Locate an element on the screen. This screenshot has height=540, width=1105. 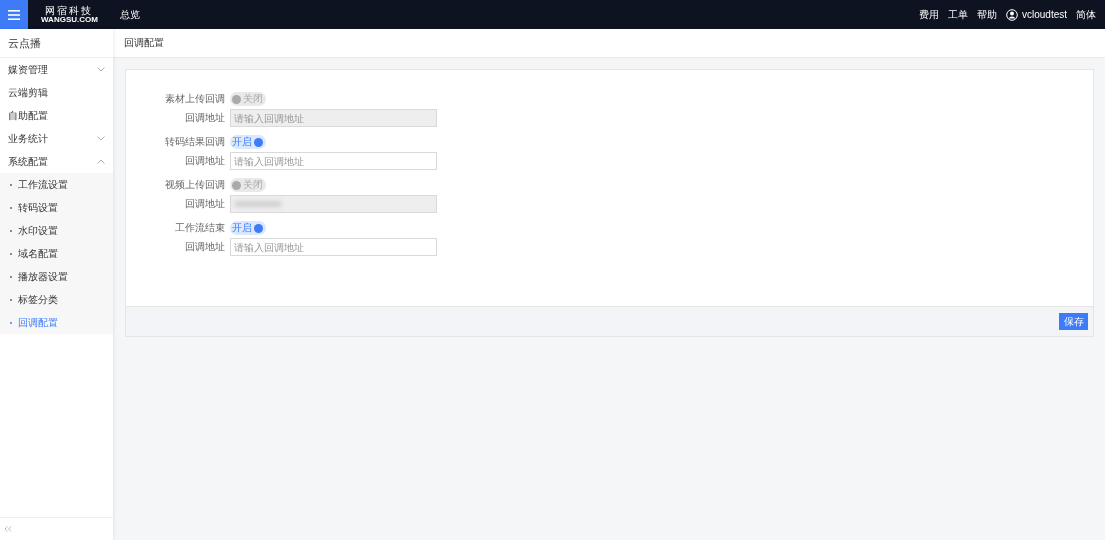
field-label: 视频上传回调 is located at coordinates (194, 185).